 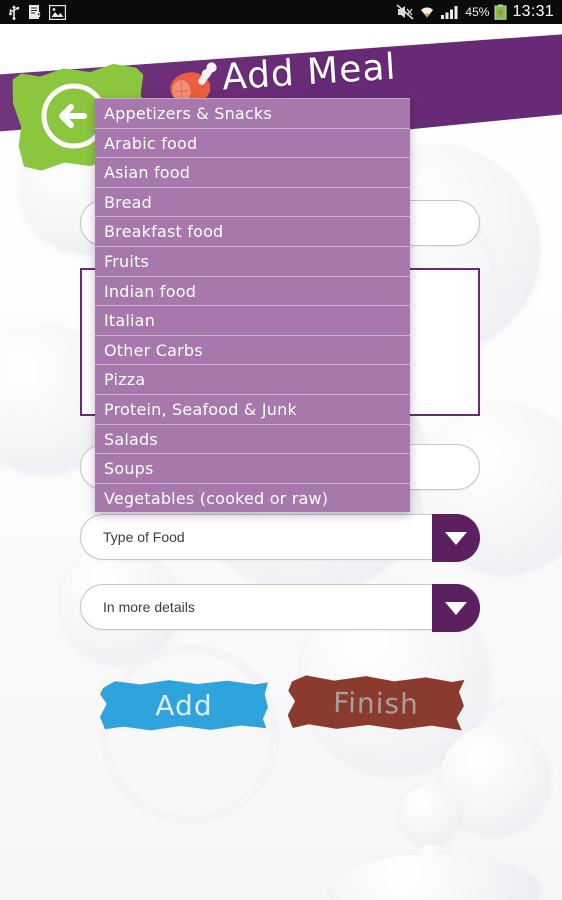 What do you see at coordinates (252, 142) in the screenshot?
I see `dropdown-item: Arabic food` at bounding box center [252, 142].